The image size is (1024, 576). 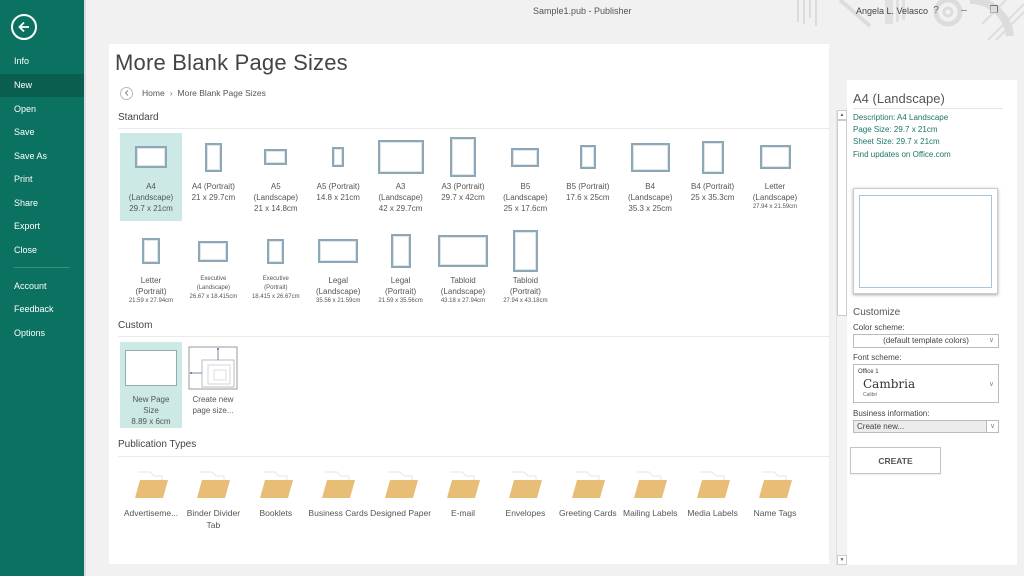 I want to click on page-size-tile-a3-landscape: A3 (Landscape) 42 x 29.7cm, so click(x=401, y=177).